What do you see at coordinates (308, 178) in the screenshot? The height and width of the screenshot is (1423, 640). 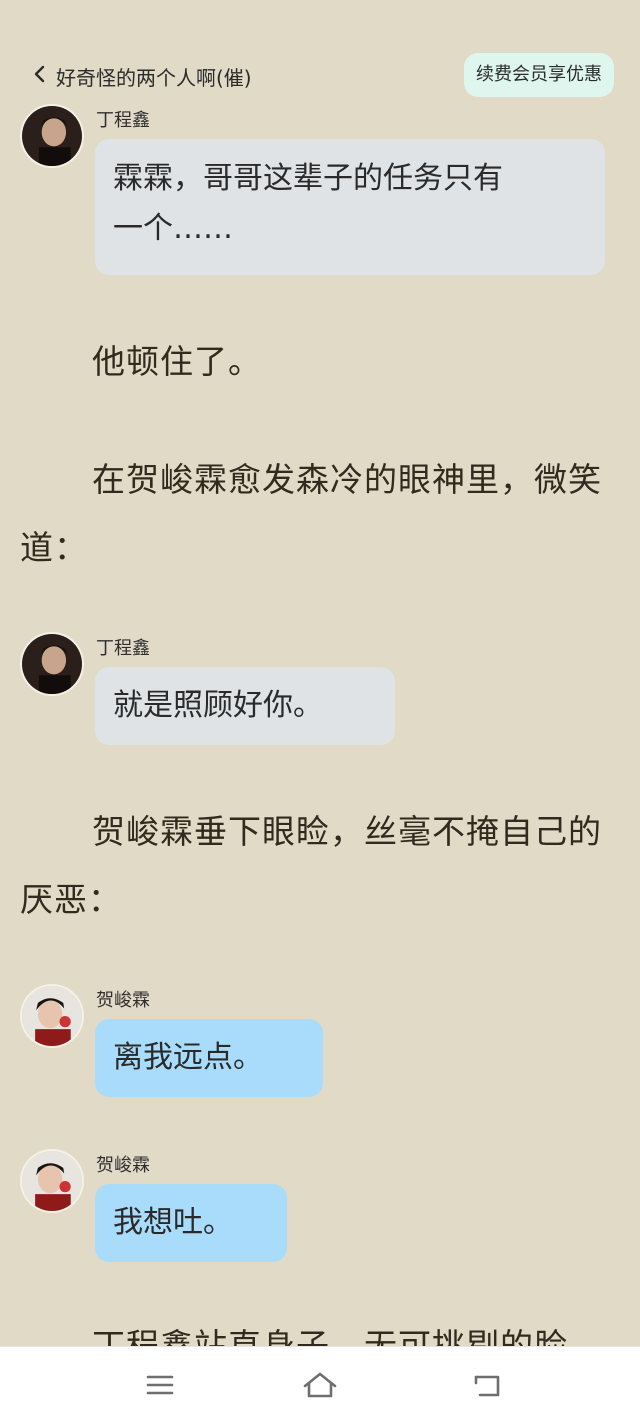 I see `message-line: 霖霖，哥哥这辈子的任务只有` at bounding box center [308, 178].